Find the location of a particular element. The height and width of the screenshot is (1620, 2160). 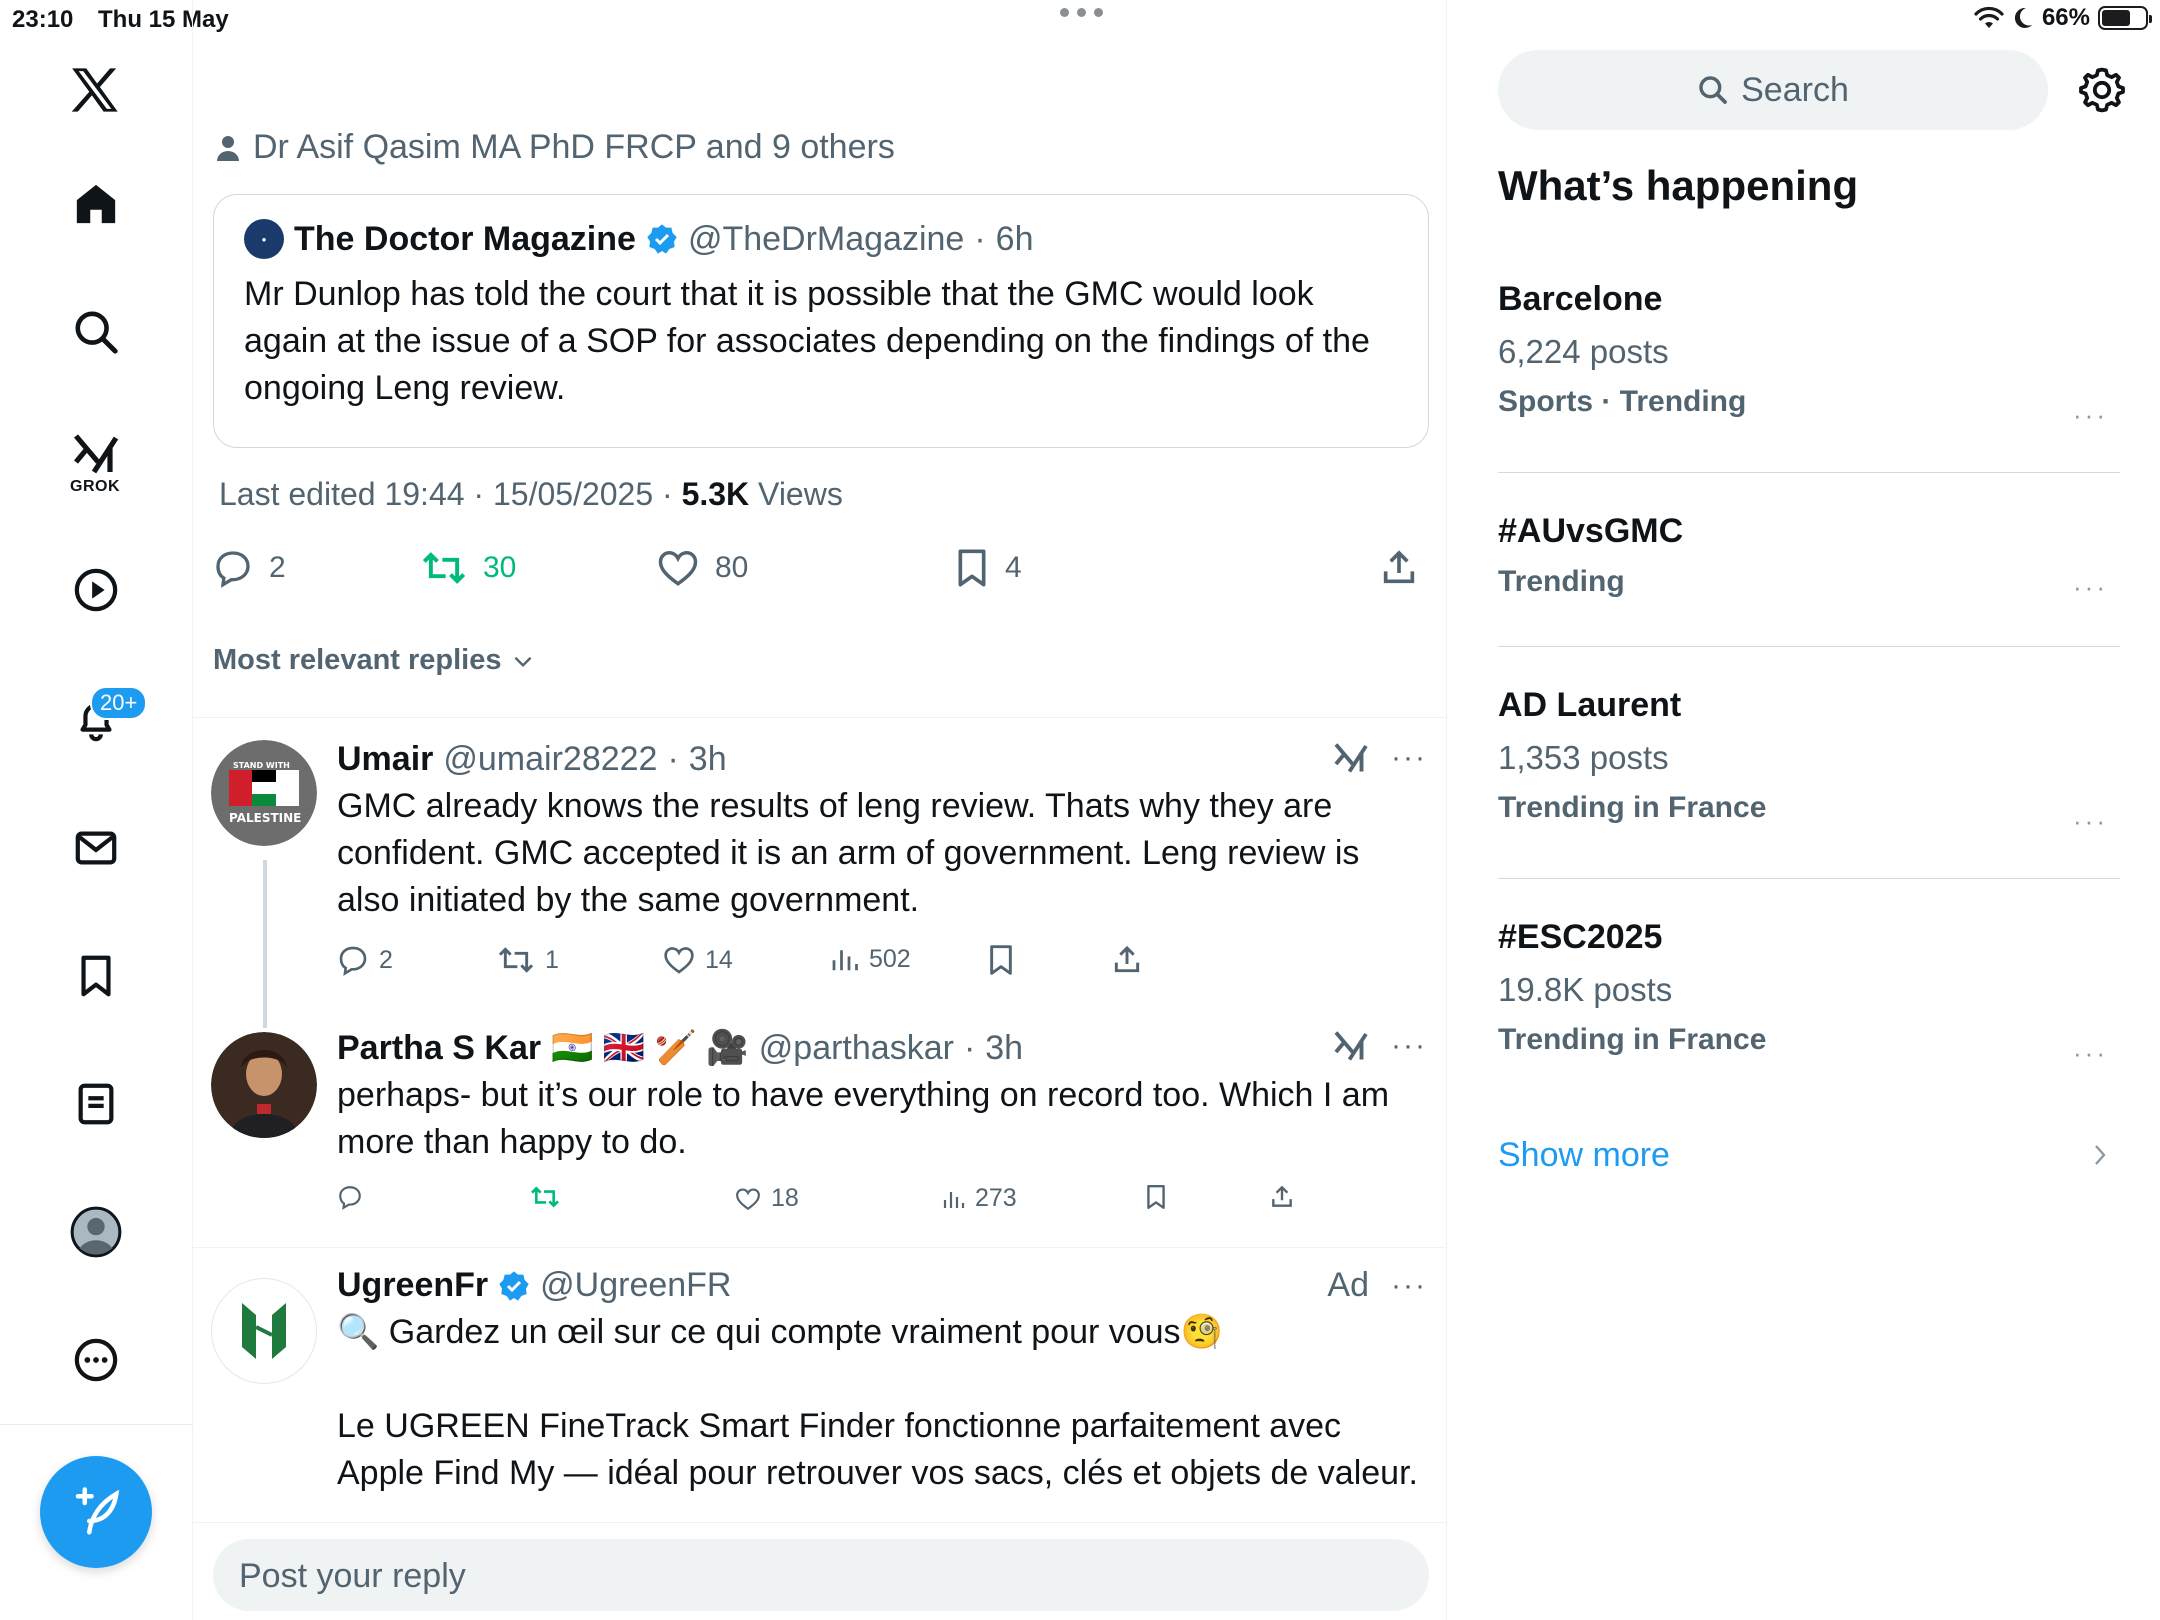

bookmark-button: 4 is located at coordinates (988, 568).